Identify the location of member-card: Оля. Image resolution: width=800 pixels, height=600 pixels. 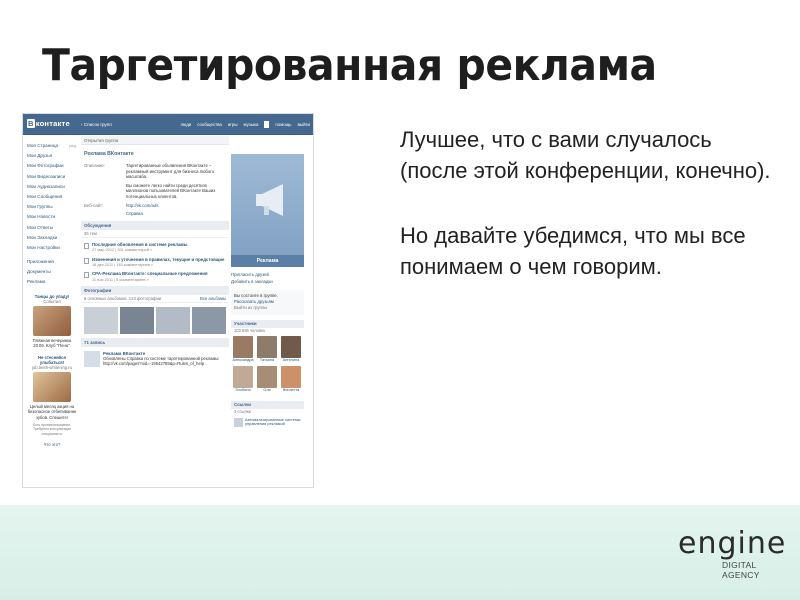
(267, 379).